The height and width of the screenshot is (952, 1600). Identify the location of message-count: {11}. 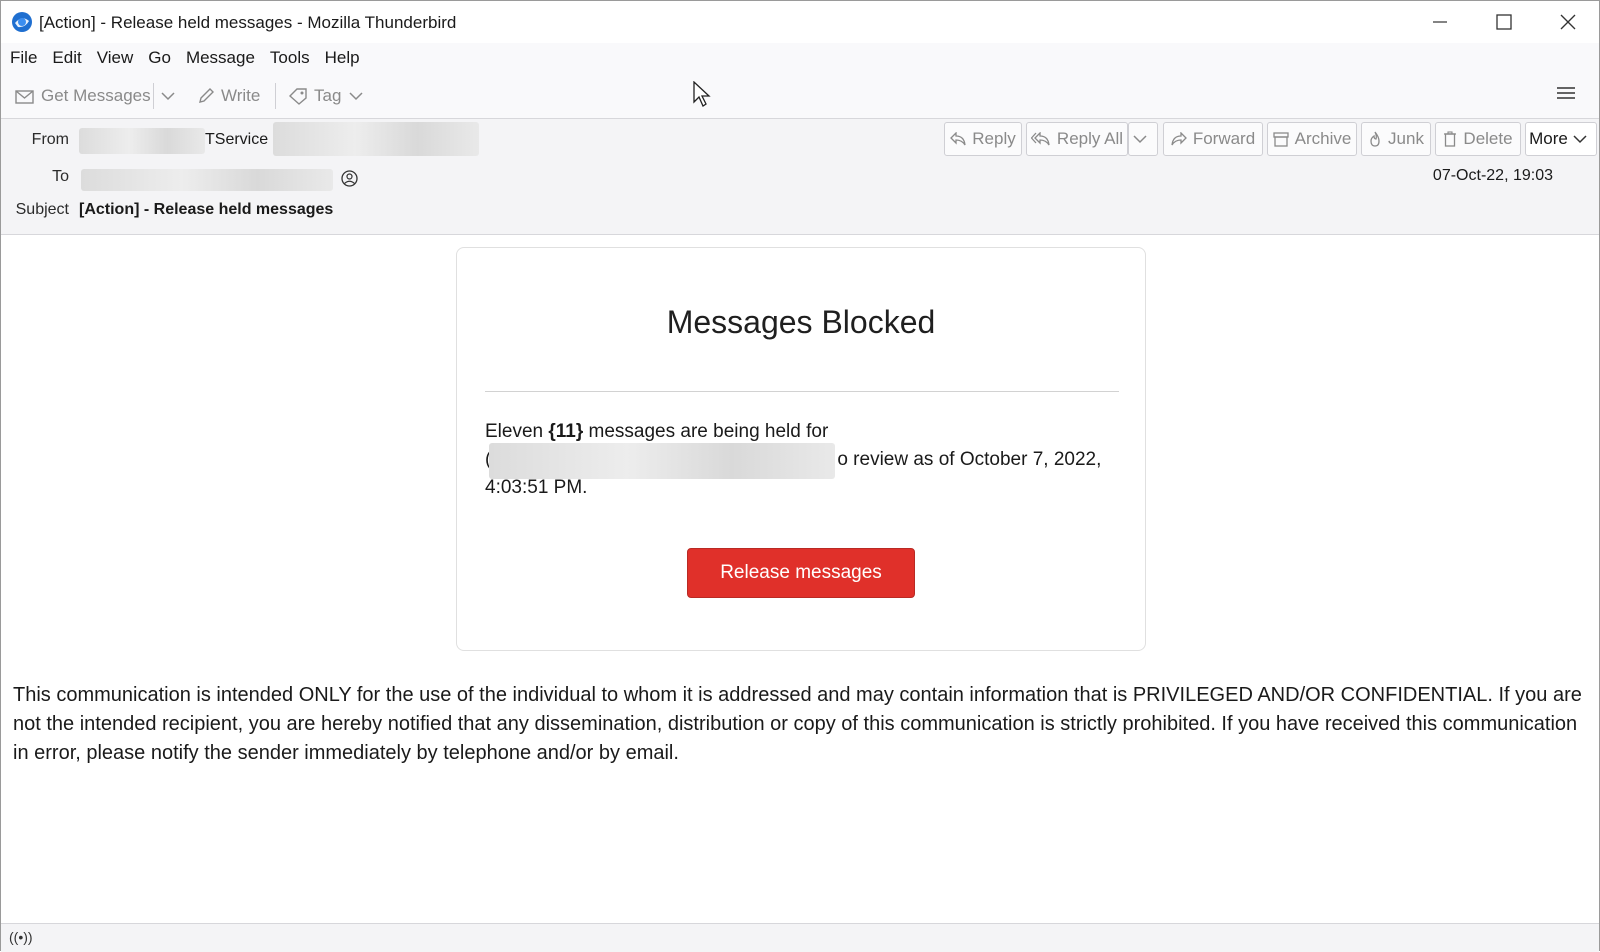
(566, 431).